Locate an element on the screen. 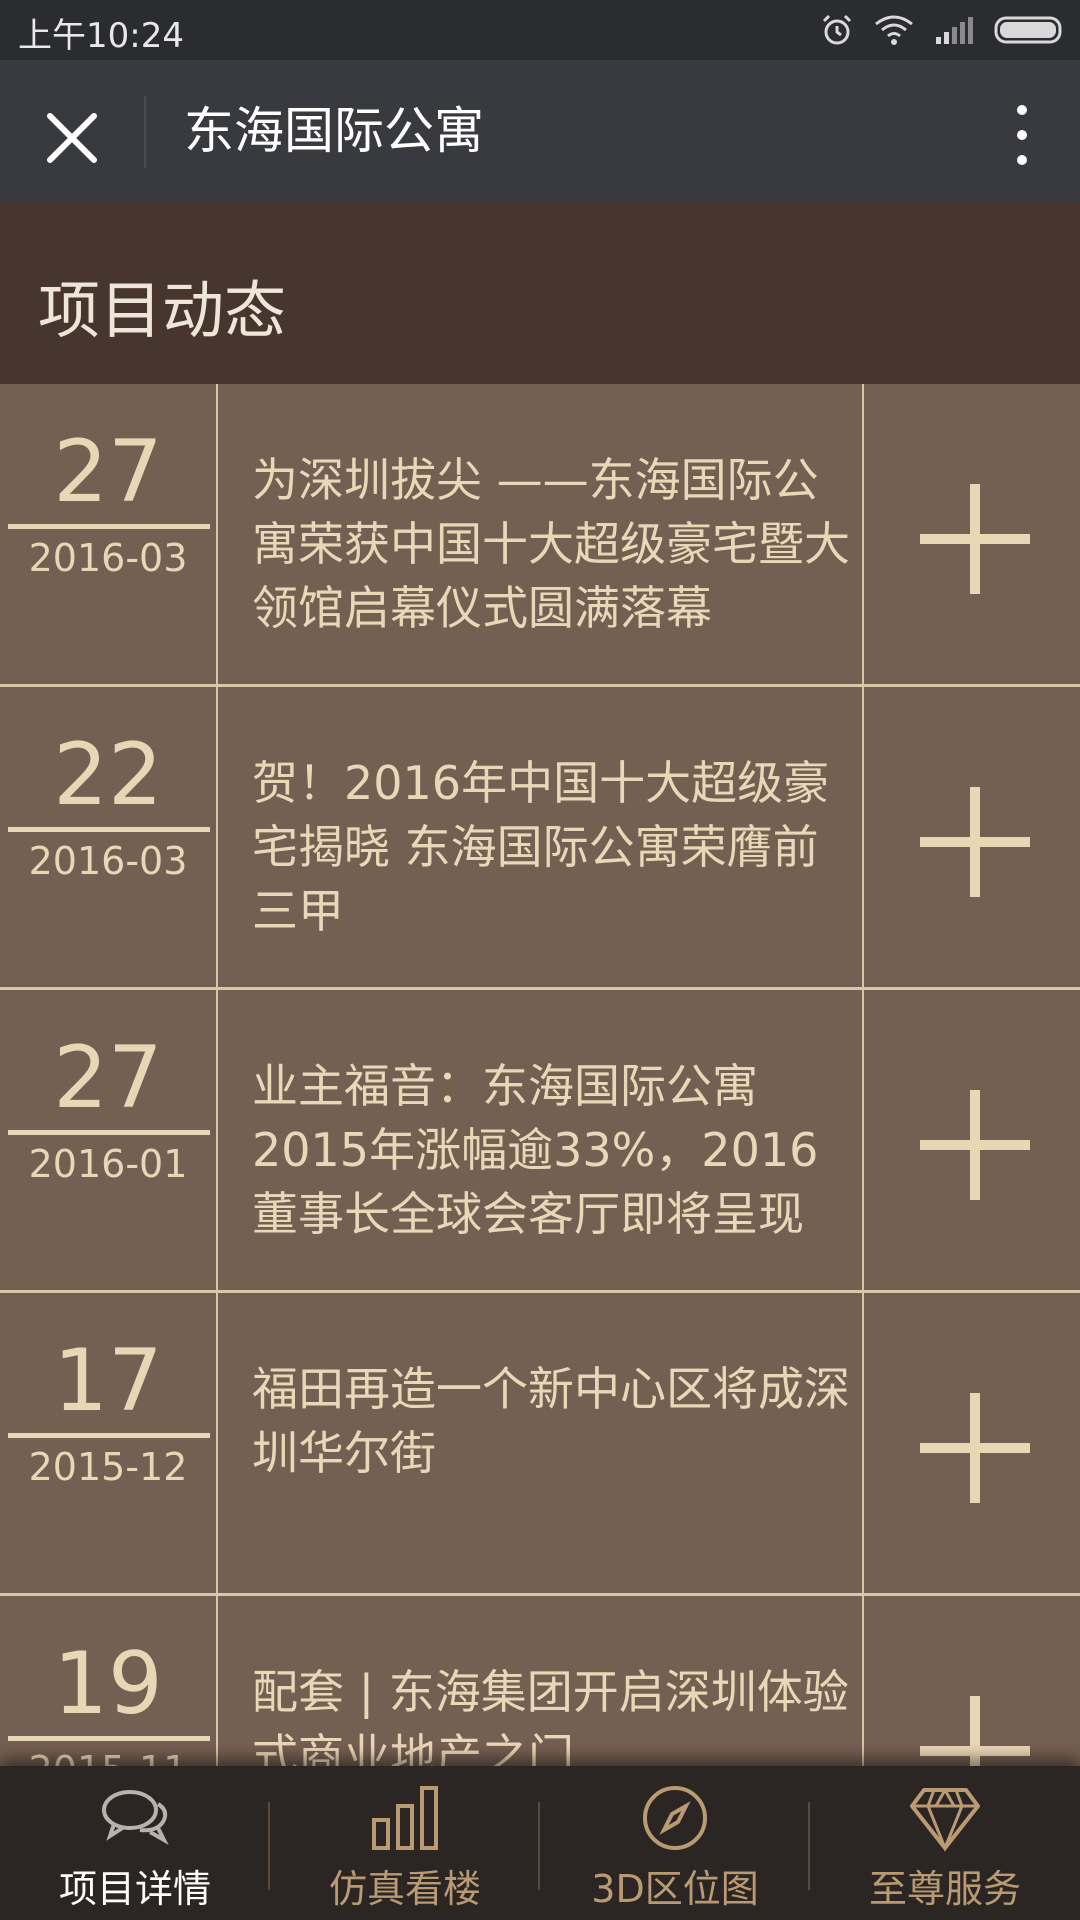 This screenshot has width=1080, height=1920. nav-premium-service: 至尊服务 is located at coordinates (945, 1843).